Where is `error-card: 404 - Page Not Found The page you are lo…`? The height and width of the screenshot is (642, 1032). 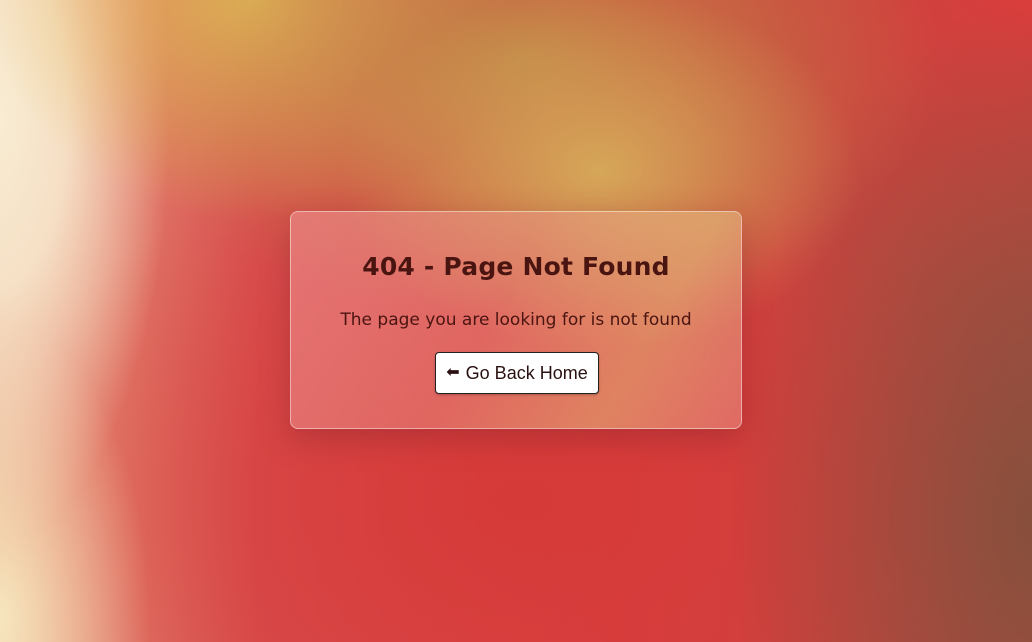
error-card: 404 - Page Not Found The page you are lo… is located at coordinates (516, 320).